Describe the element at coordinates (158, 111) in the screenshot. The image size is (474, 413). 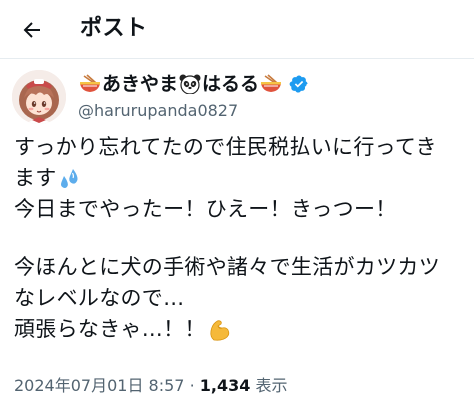
I see `author-handle: @harurupanda0827` at that location.